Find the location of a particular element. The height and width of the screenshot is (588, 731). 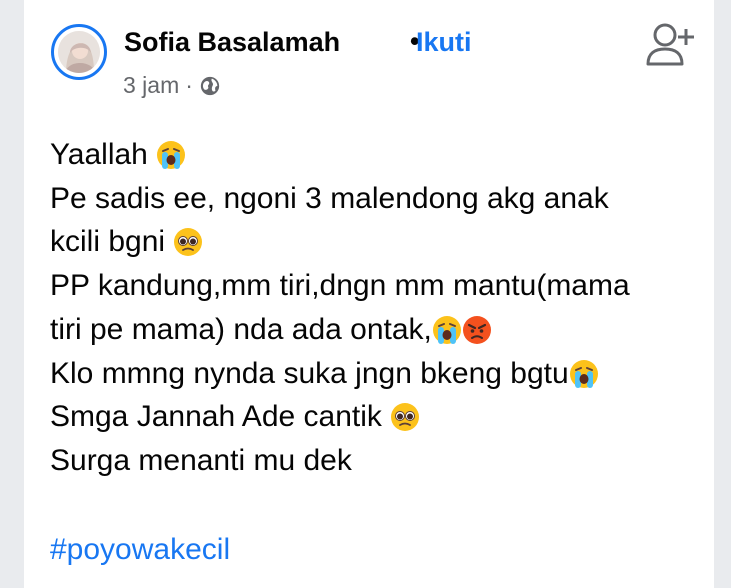

post-line-4: PP kandung,mm tiri,dngn mm mantu(mama is located at coordinates (340, 286).